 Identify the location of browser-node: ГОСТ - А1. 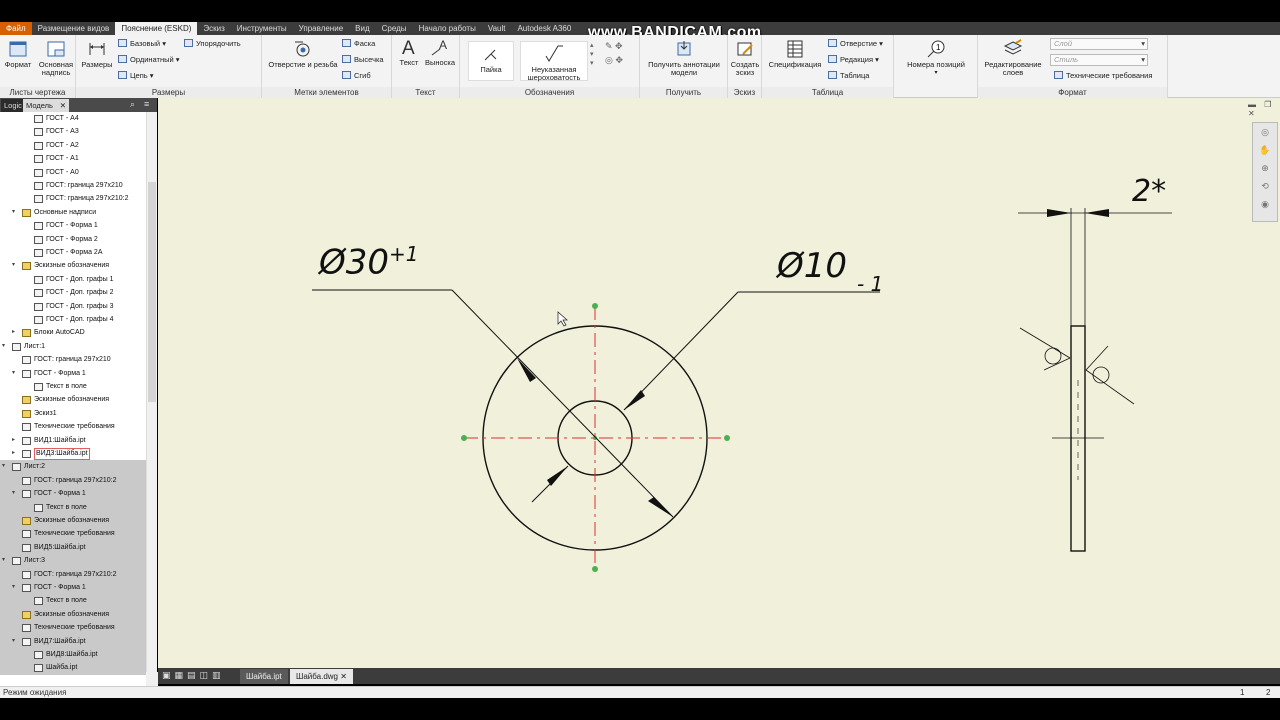
(73, 158).